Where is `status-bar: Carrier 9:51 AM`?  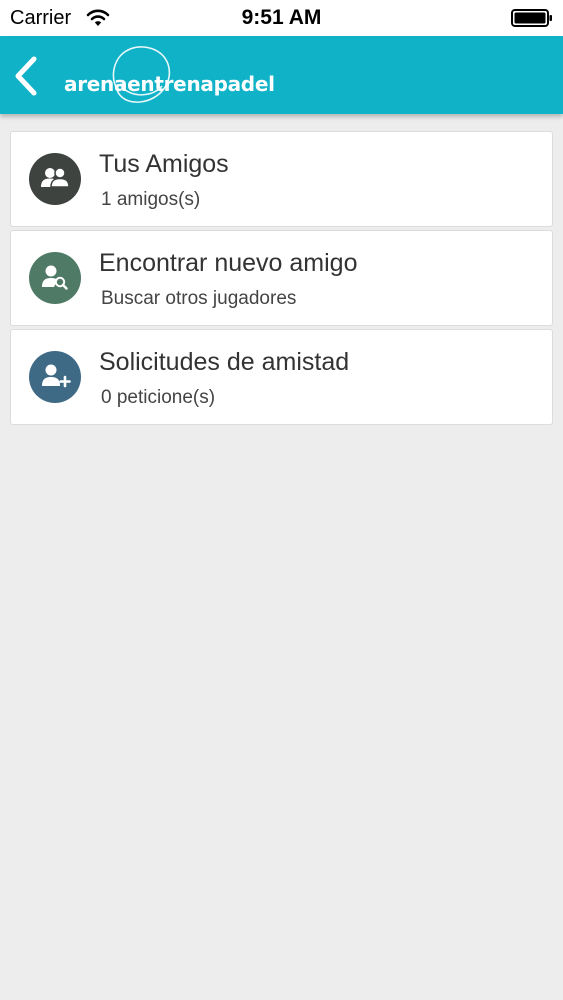 status-bar: Carrier 9:51 AM is located at coordinates (281, 18).